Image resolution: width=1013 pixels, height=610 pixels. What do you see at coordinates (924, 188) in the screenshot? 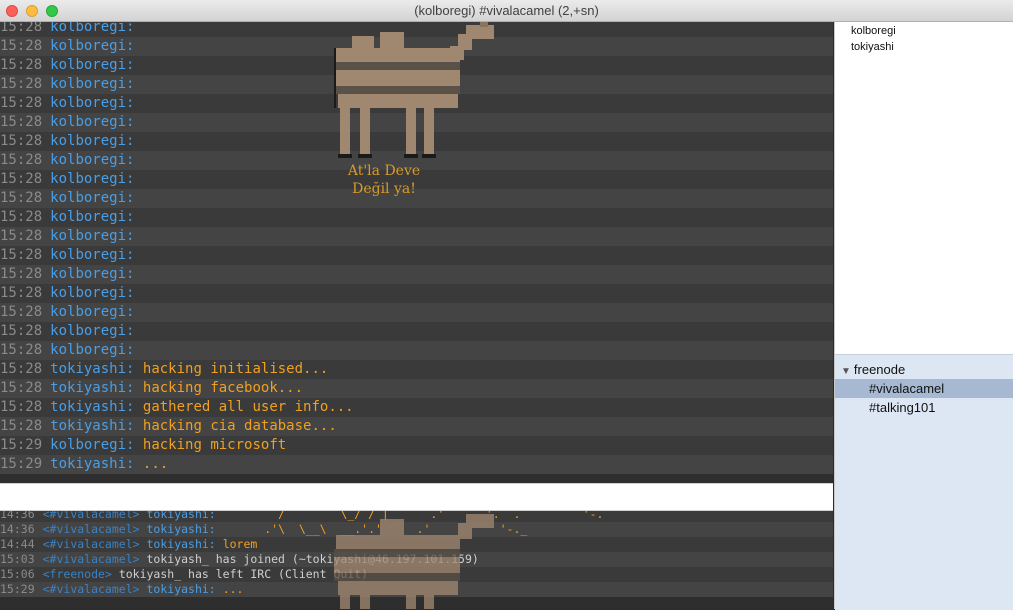
I see `user-list: kolboregi tokiyashi` at bounding box center [924, 188].